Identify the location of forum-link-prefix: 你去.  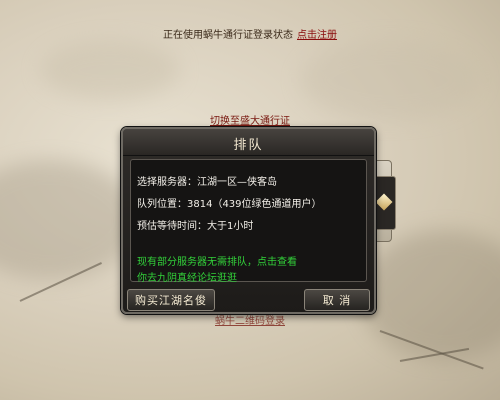
(147, 278).